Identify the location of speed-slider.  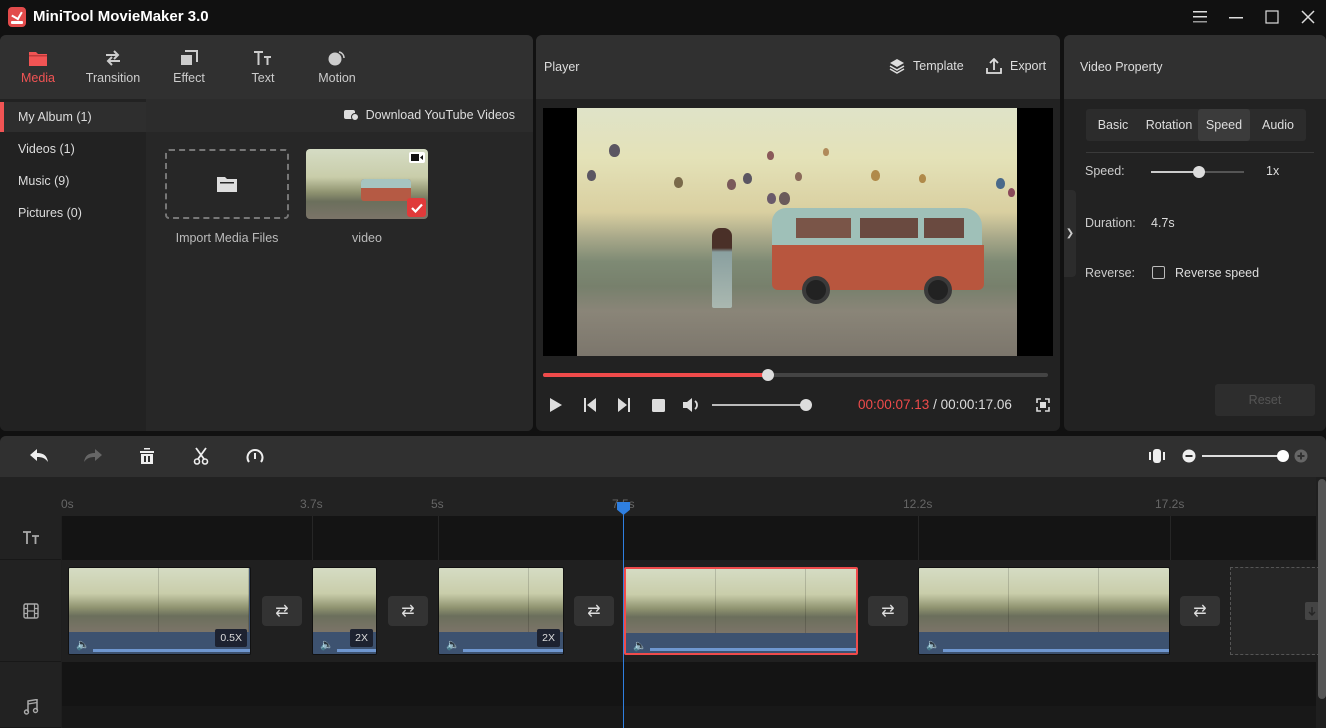
(1197, 172).